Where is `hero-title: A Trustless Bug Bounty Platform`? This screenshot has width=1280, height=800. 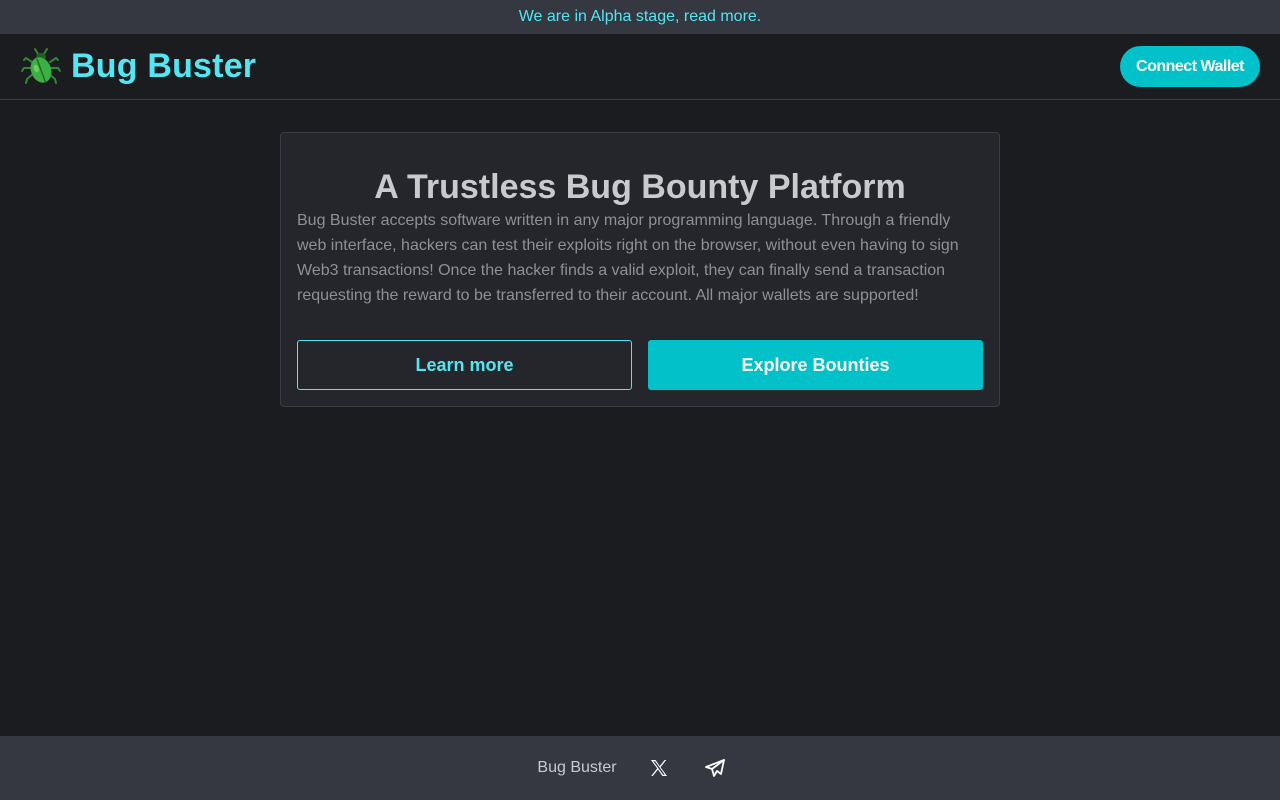 hero-title: A Trustless Bug Bounty Platform is located at coordinates (640, 187).